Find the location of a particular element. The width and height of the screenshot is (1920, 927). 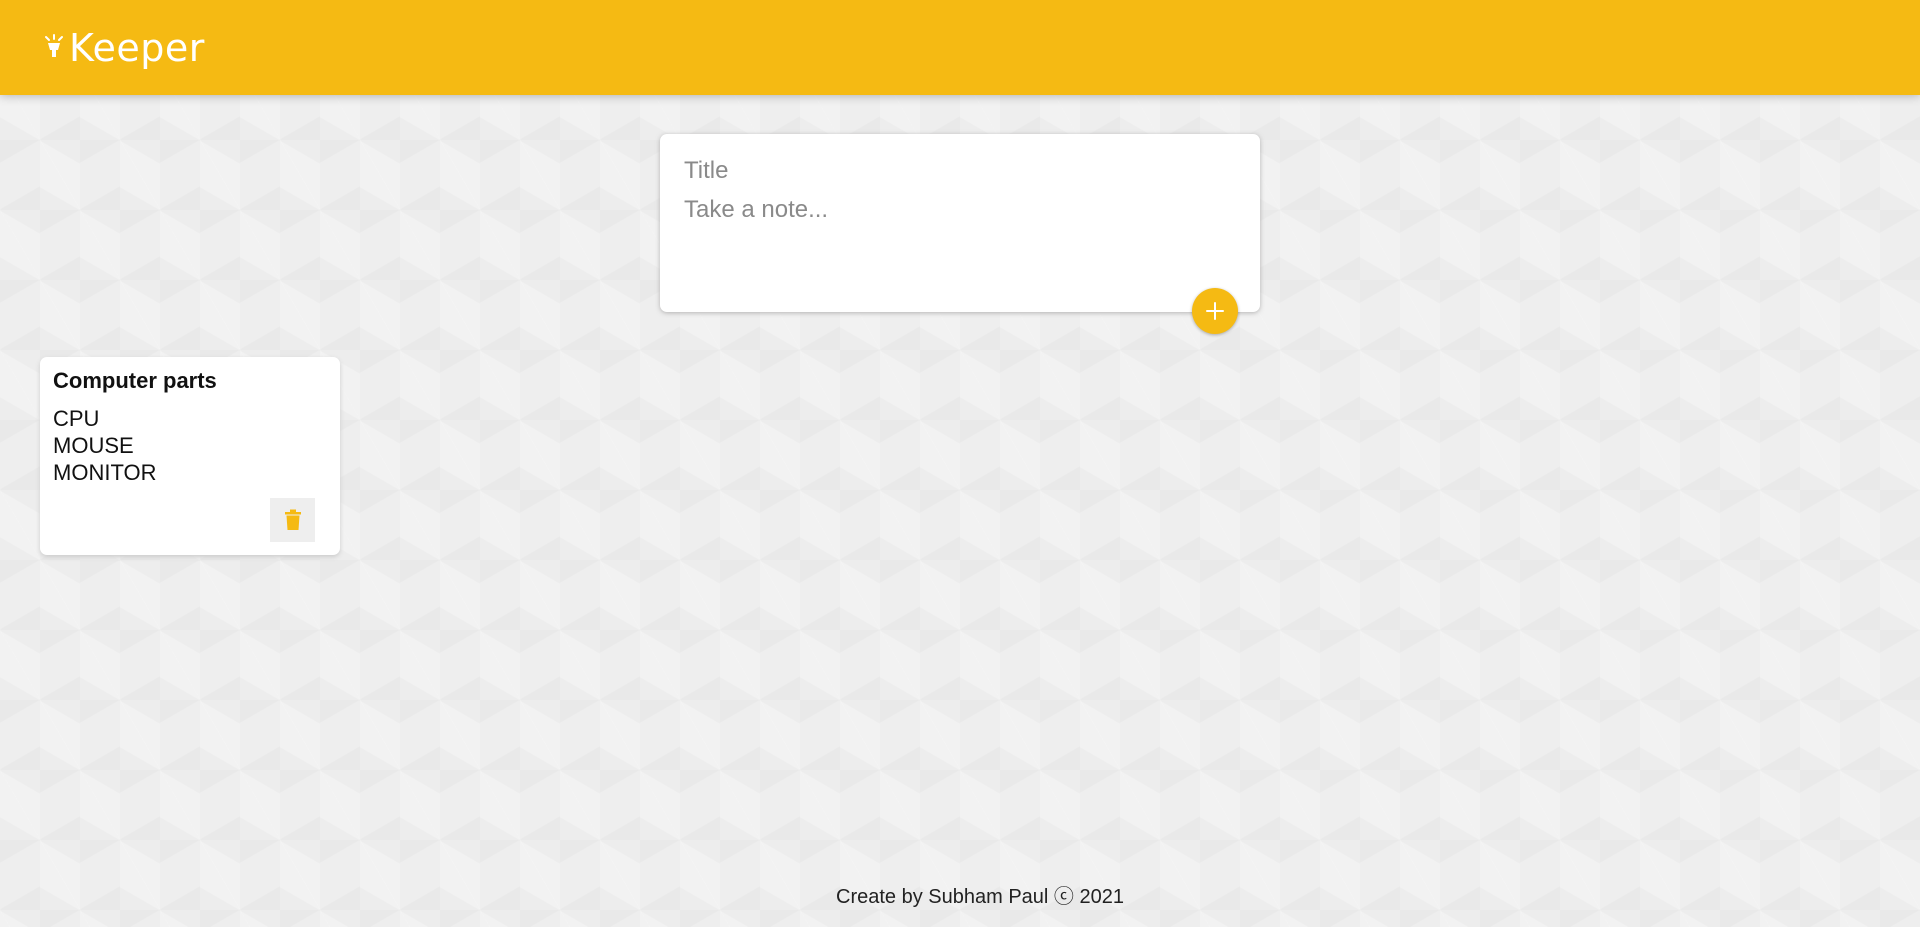

note-title: Computer parts is located at coordinates (135, 380).